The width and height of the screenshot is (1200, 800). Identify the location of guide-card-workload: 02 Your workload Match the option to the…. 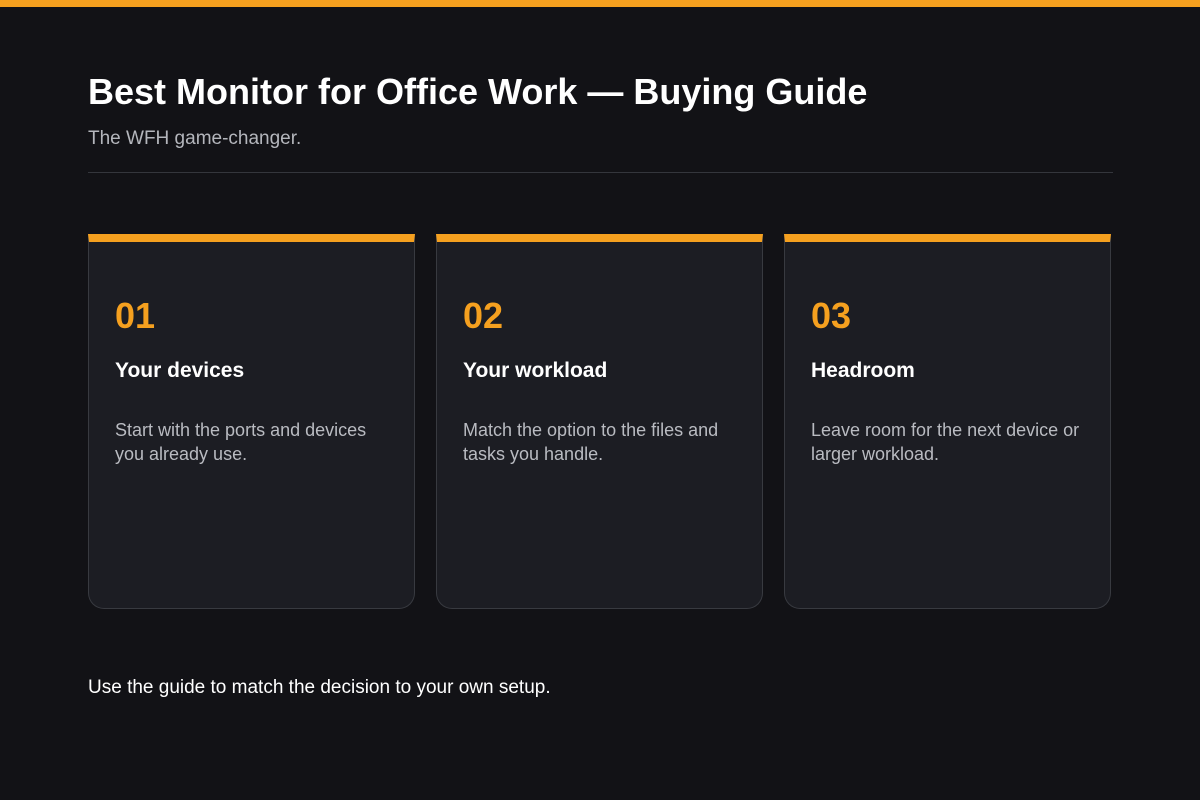
(599, 421).